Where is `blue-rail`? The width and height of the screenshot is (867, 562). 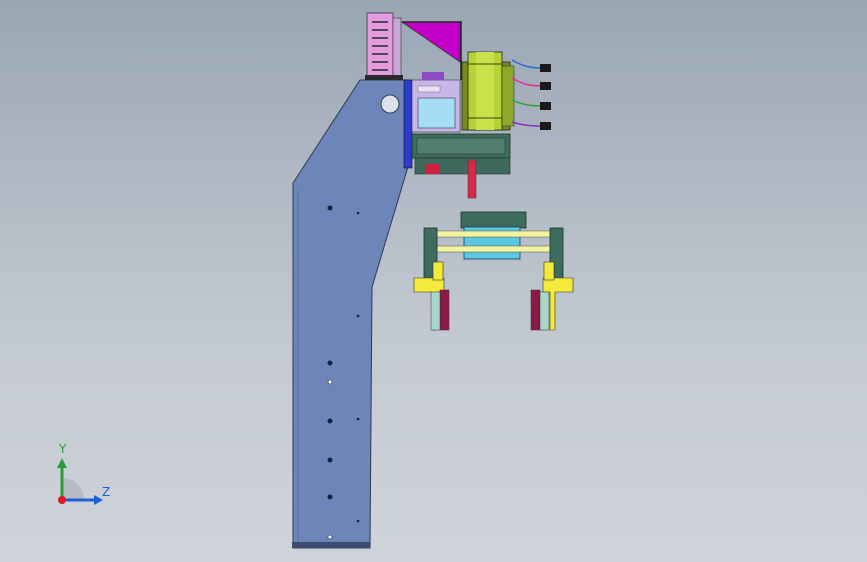 blue-rail is located at coordinates (408, 124).